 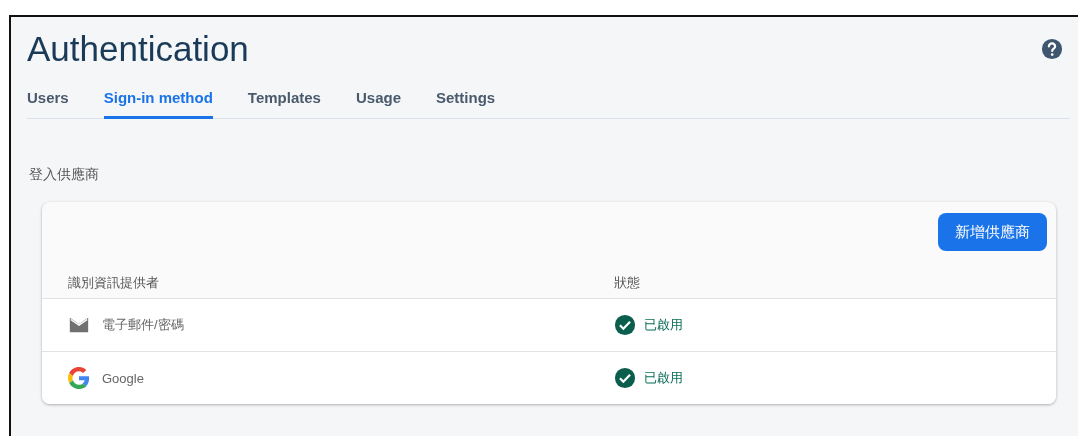 I want to click on section-heading: 登入供應商, so click(x=64, y=175).